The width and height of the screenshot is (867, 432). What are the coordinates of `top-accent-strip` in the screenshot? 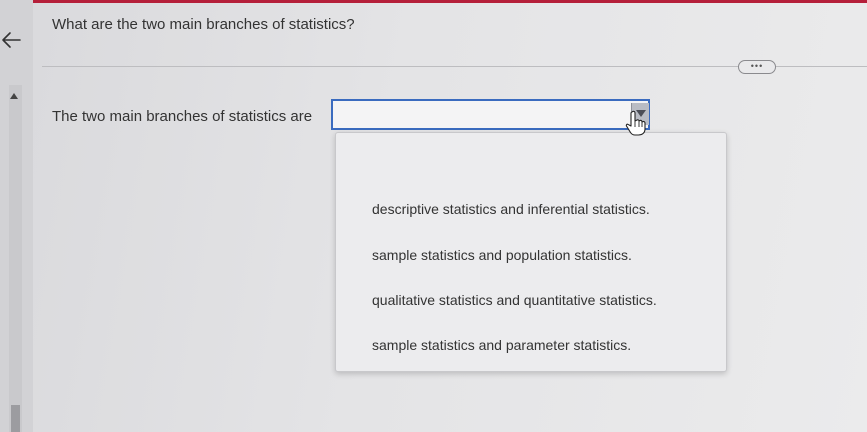 It's located at (433, 1).